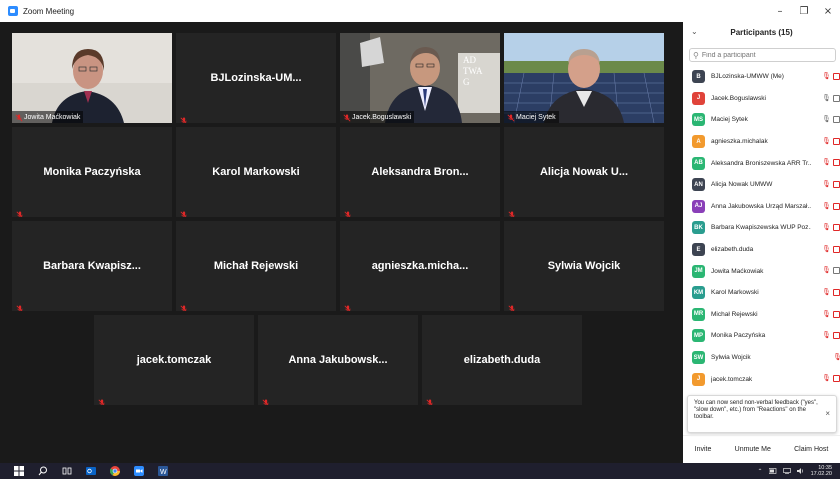 The image size is (840, 479). I want to click on participant-row: Aagnieszka.michalak 🎙︎, so click(761, 142).